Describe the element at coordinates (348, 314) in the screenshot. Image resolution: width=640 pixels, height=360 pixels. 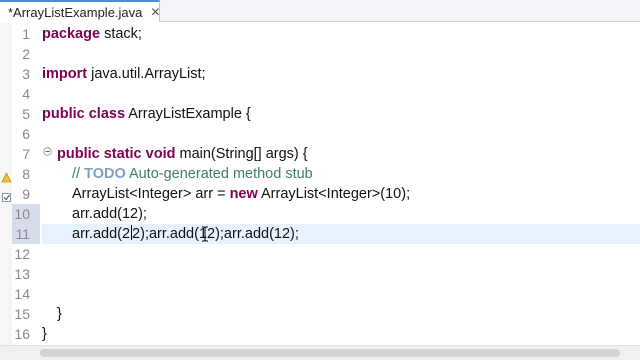
I see `code-line-14: }` at that location.